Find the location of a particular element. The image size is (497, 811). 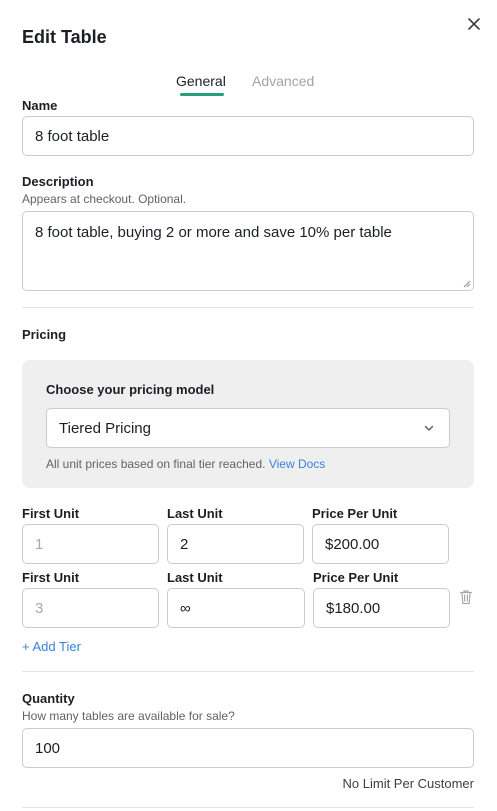

tier-2-last-unit-label: Last Unit is located at coordinates (195, 577).